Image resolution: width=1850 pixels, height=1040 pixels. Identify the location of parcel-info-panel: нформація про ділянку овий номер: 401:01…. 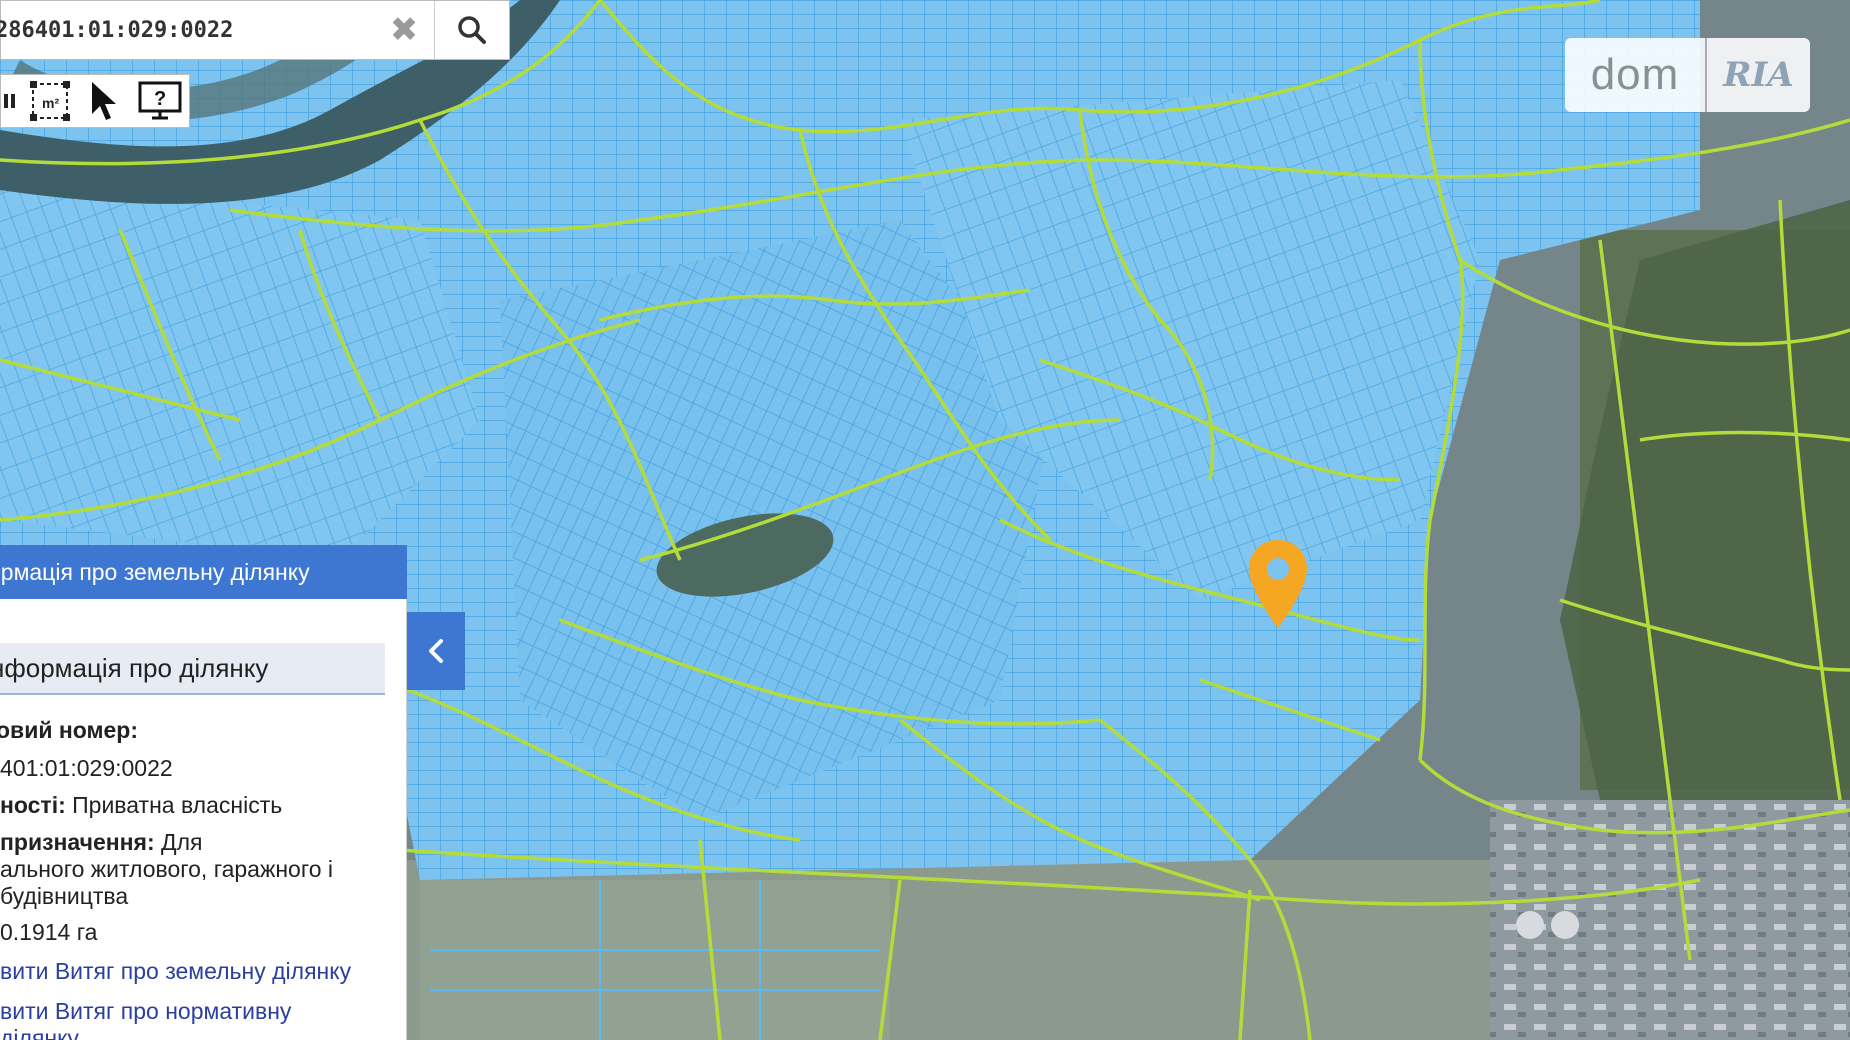
(203, 819).